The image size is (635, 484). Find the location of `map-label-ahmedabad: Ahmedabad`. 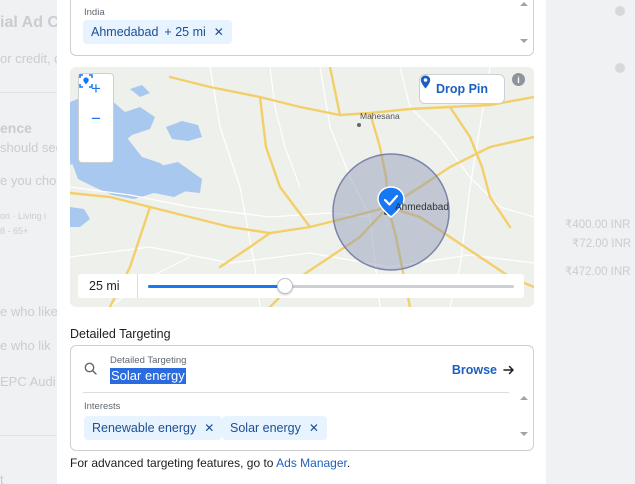

map-label-ahmedabad: Ahmedabad is located at coordinates (422, 207).